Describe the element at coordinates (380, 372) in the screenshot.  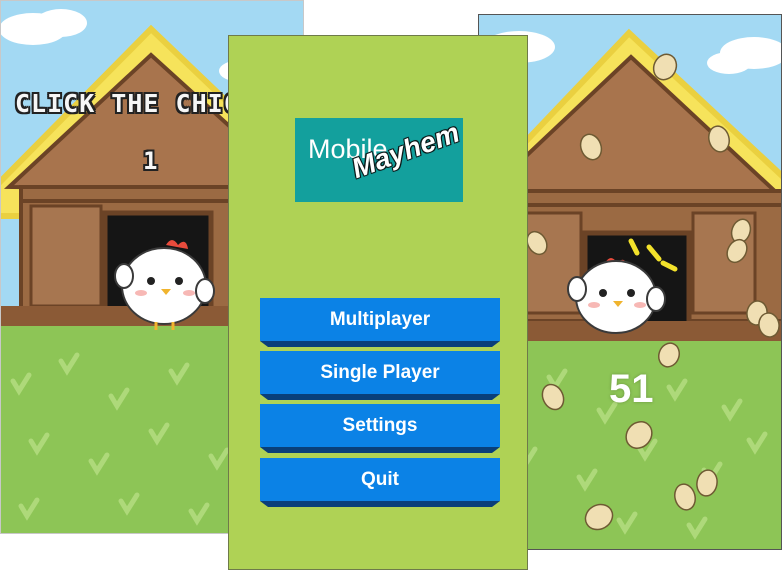
I see `single-player-button-label: Single Player` at that location.